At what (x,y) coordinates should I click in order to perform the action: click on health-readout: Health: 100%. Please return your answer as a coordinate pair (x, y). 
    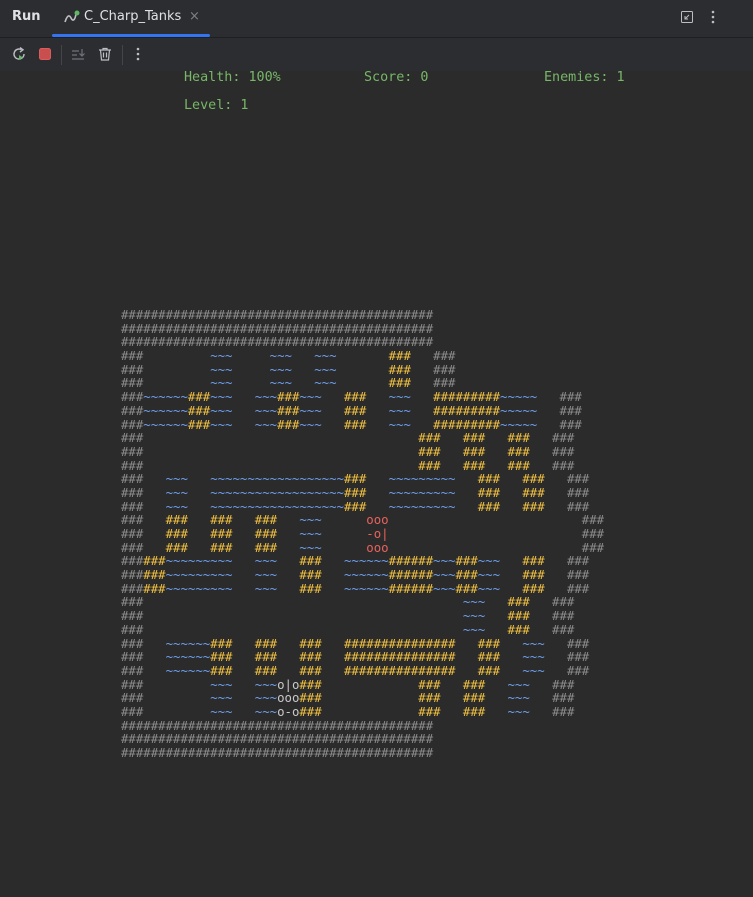
    Looking at the image, I should click on (232, 77).